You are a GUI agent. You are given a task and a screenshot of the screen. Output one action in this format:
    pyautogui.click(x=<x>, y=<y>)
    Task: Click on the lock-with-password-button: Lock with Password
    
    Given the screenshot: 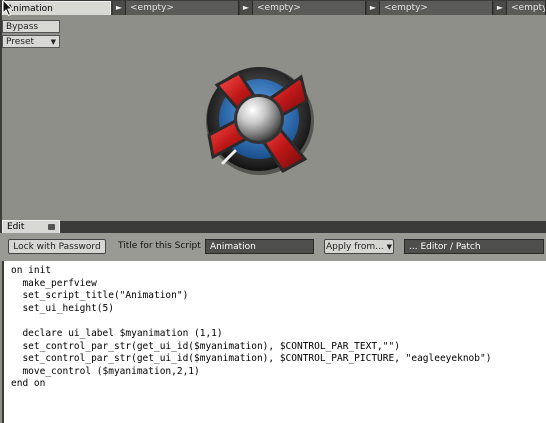 What is the action you would take?
    pyautogui.click(x=57, y=246)
    